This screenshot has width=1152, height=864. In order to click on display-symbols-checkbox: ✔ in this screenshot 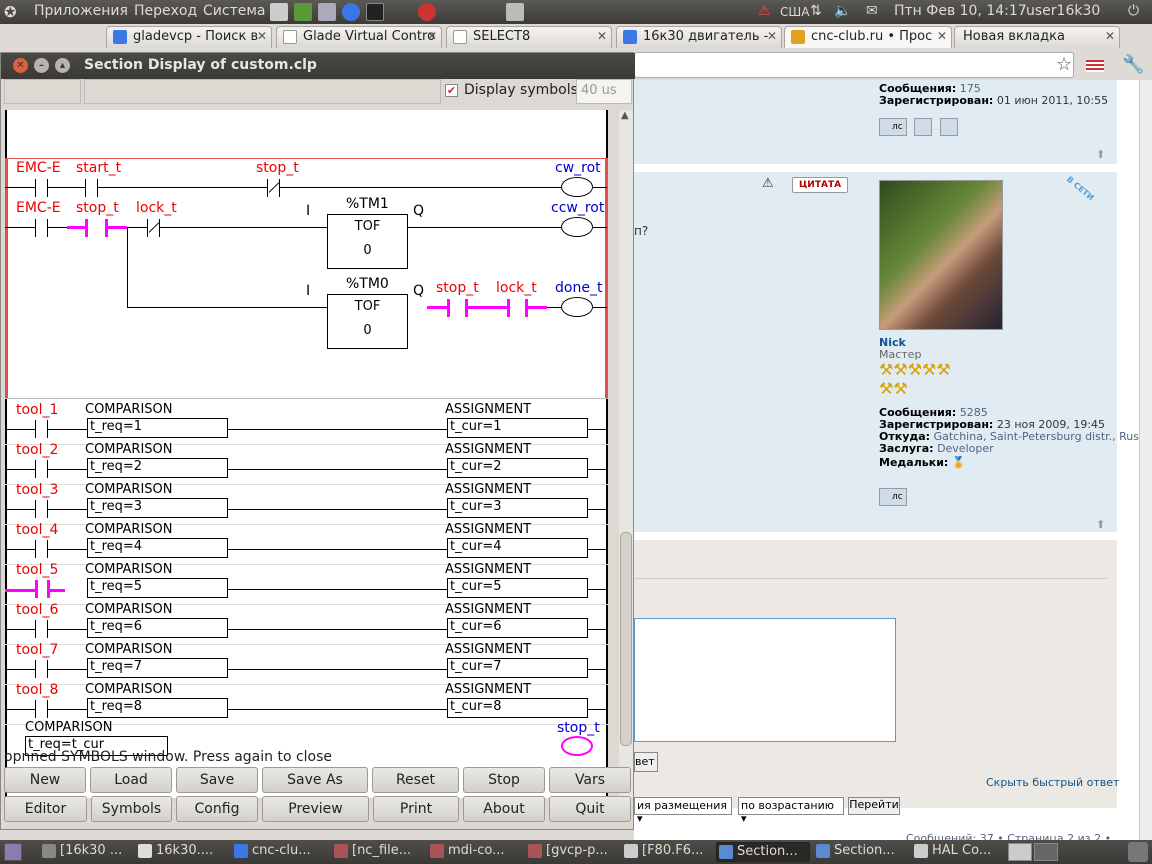, I will do `click(451, 90)`.